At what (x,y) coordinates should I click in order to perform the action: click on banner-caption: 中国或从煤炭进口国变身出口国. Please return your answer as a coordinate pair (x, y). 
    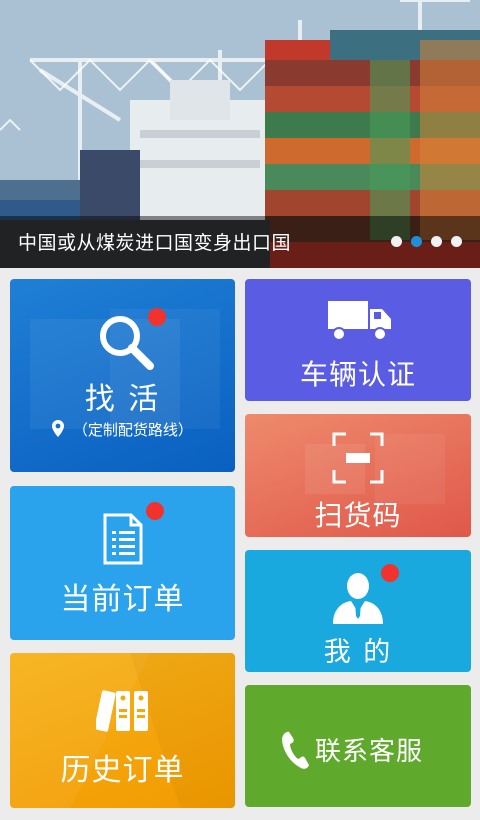
    Looking at the image, I should click on (155, 243).